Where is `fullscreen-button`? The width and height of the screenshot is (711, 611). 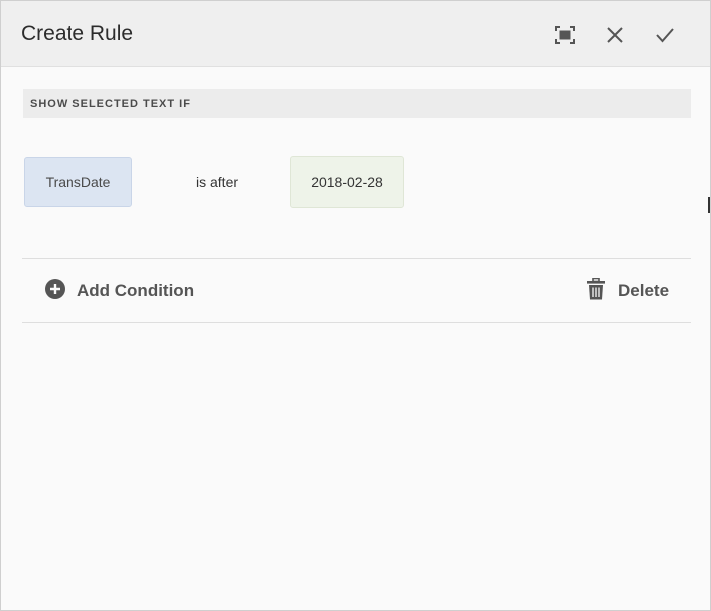 fullscreen-button is located at coordinates (565, 35).